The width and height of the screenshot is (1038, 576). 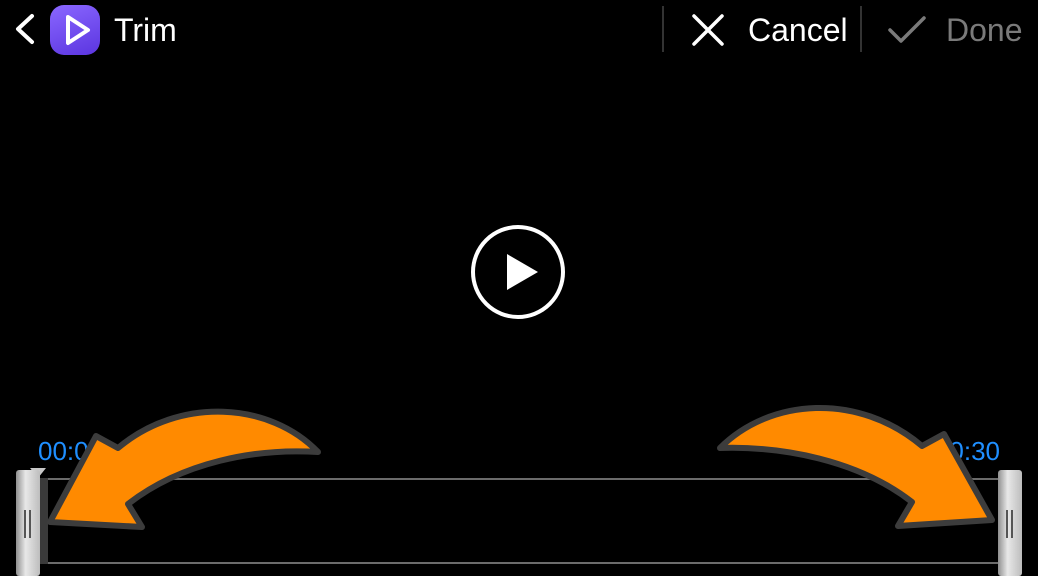 What do you see at coordinates (71, 451) in the screenshot?
I see `trim-start-time: 00:00` at bounding box center [71, 451].